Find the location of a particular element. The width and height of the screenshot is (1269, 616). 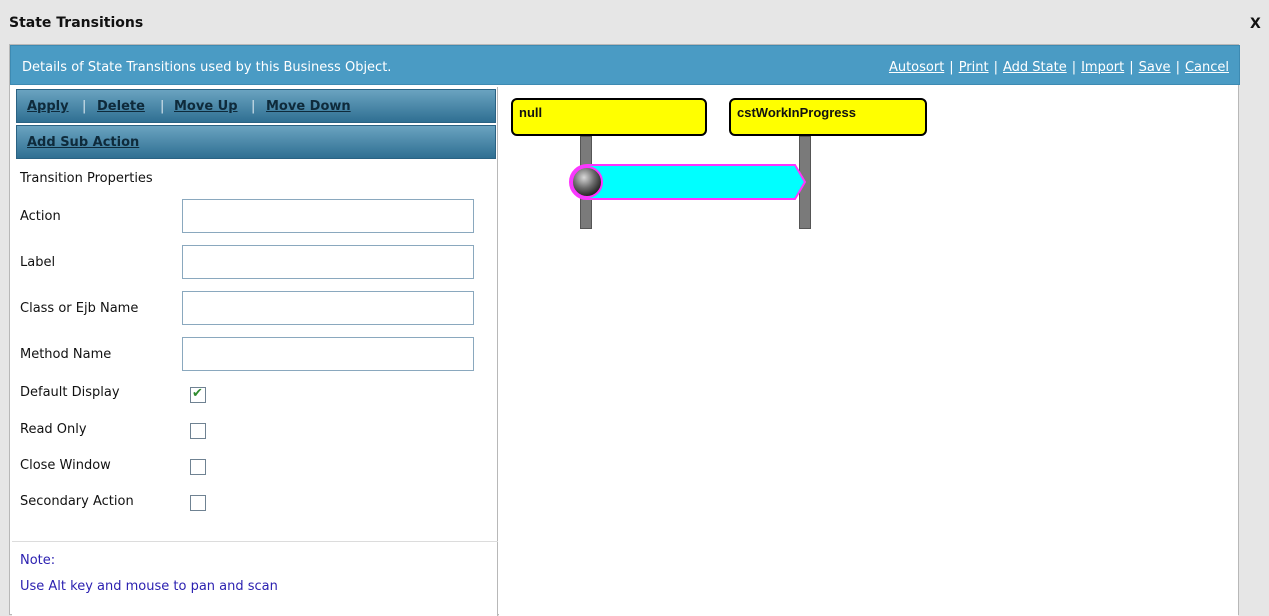

close-window-label: Close Window is located at coordinates (65, 465).